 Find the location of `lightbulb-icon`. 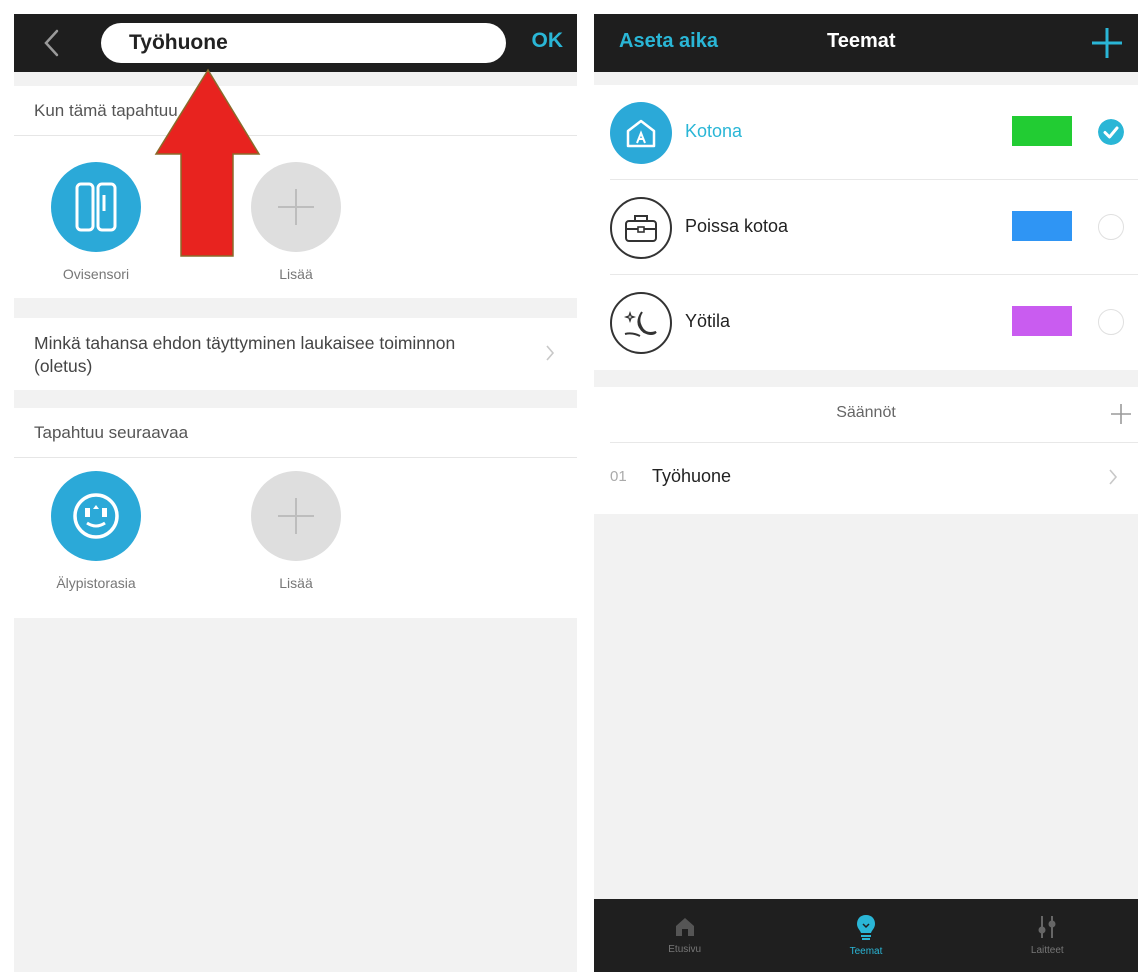

lightbulb-icon is located at coordinates (865, 927).